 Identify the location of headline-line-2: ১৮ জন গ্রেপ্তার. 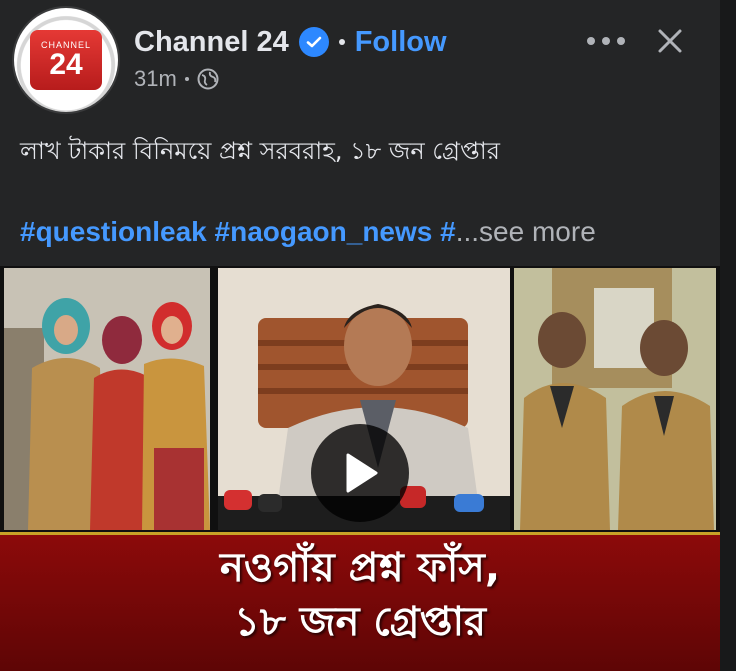
(360, 622).